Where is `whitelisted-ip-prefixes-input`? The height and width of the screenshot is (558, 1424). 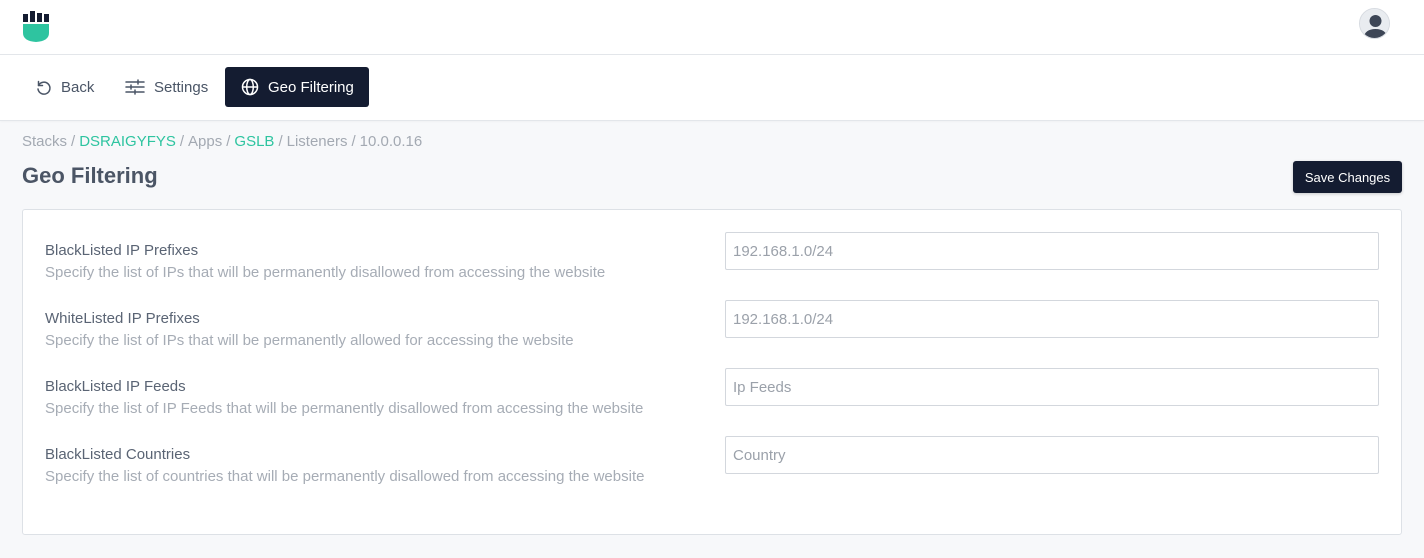 whitelisted-ip-prefixes-input is located at coordinates (1052, 319).